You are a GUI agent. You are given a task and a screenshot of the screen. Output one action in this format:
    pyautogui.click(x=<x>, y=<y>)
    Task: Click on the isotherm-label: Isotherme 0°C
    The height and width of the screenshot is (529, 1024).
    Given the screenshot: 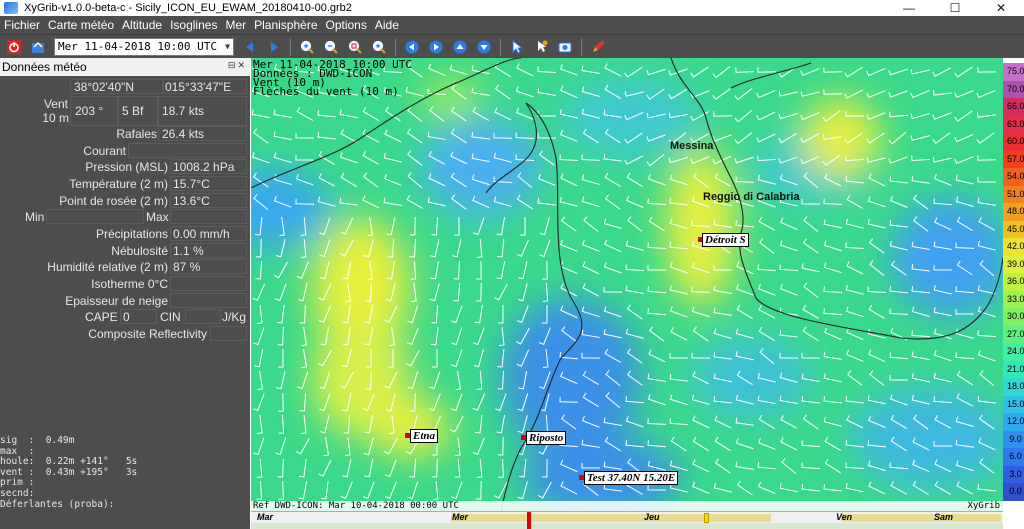 What is the action you would take?
    pyautogui.click(x=129, y=284)
    